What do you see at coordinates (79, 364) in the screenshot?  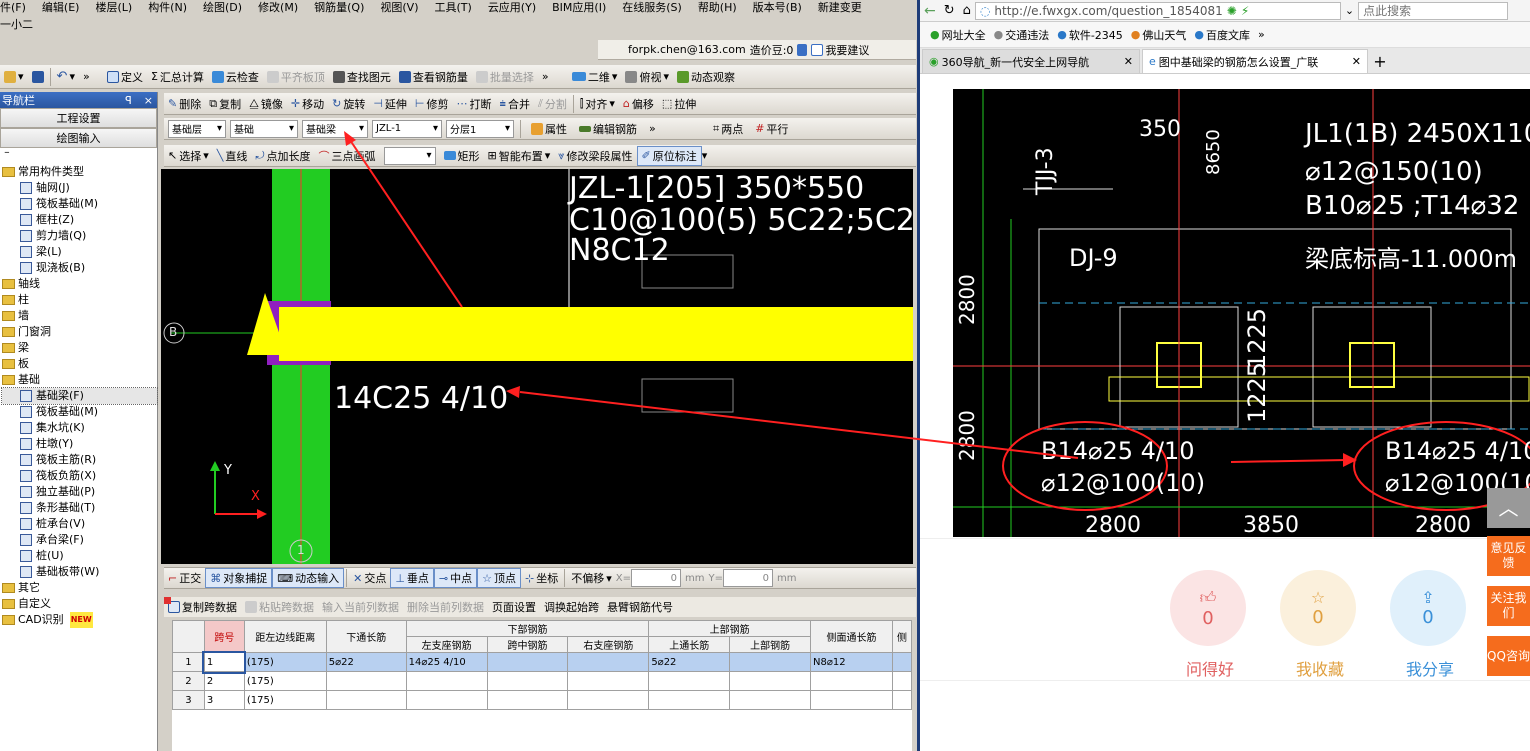 I see `tree-item: 板` at bounding box center [79, 364].